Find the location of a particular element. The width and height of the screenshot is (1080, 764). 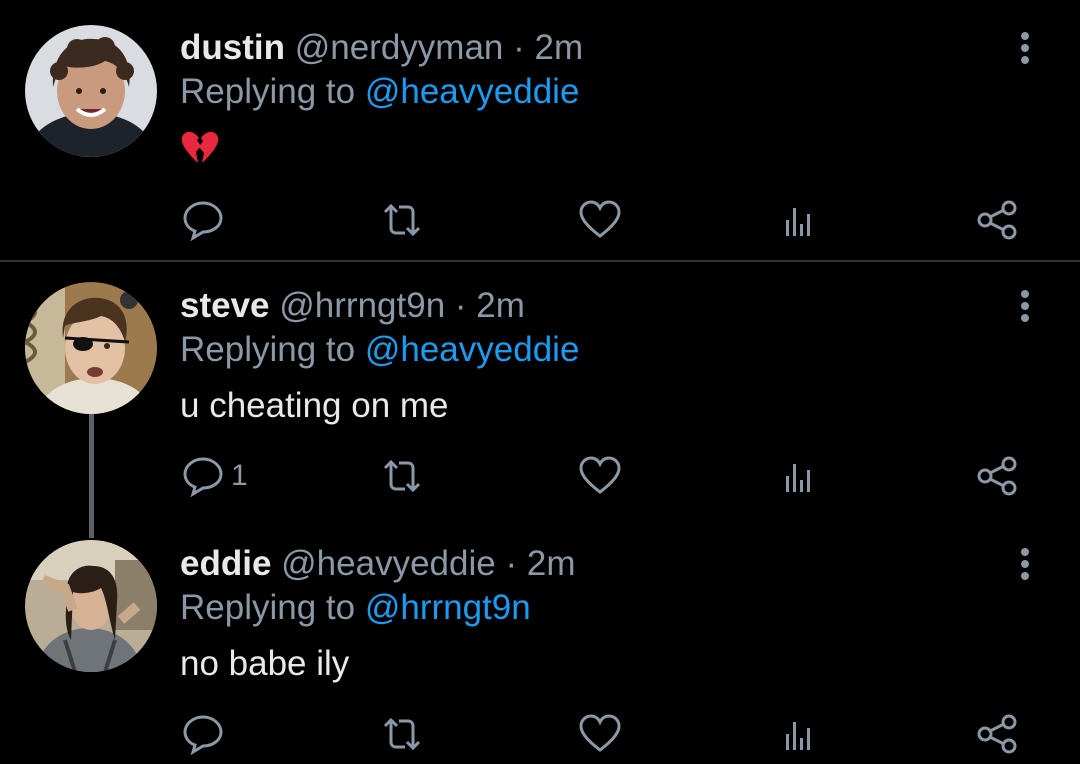

tweet-header: steve @hrrngt9n · 2m is located at coordinates (352, 306).